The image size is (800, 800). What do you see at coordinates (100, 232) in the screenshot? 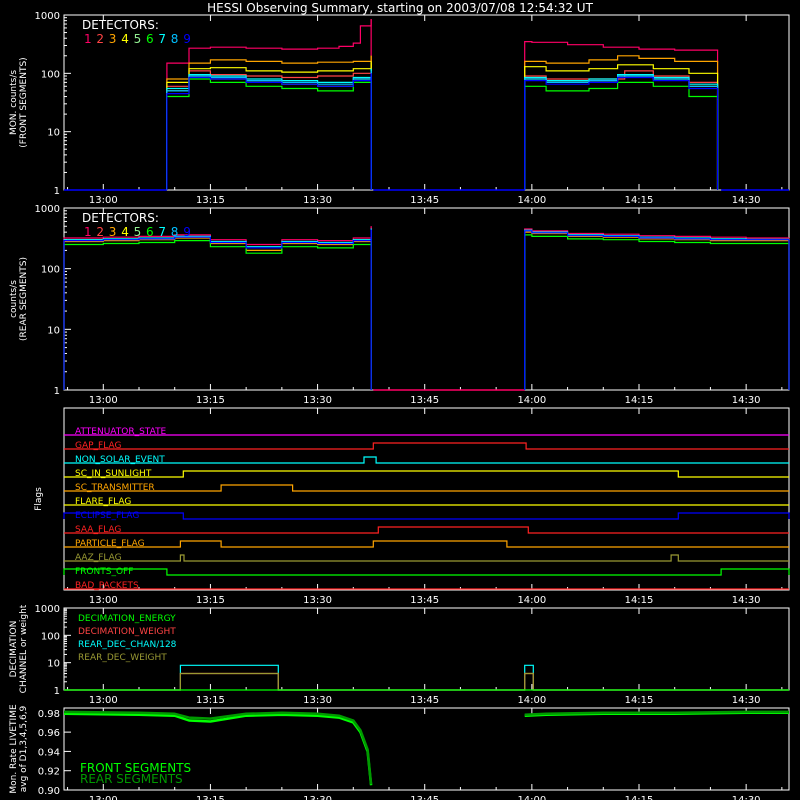
I see `legend-det-2: 2` at bounding box center [100, 232].